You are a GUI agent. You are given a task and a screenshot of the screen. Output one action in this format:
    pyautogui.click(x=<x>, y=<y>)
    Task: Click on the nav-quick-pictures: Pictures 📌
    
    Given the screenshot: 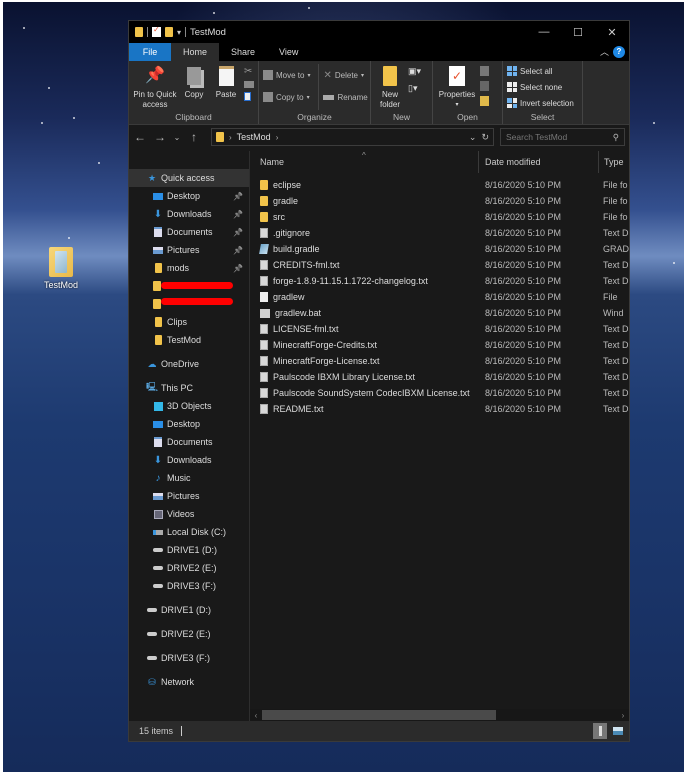 What is the action you would take?
    pyautogui.click(x=189, y=250)
    